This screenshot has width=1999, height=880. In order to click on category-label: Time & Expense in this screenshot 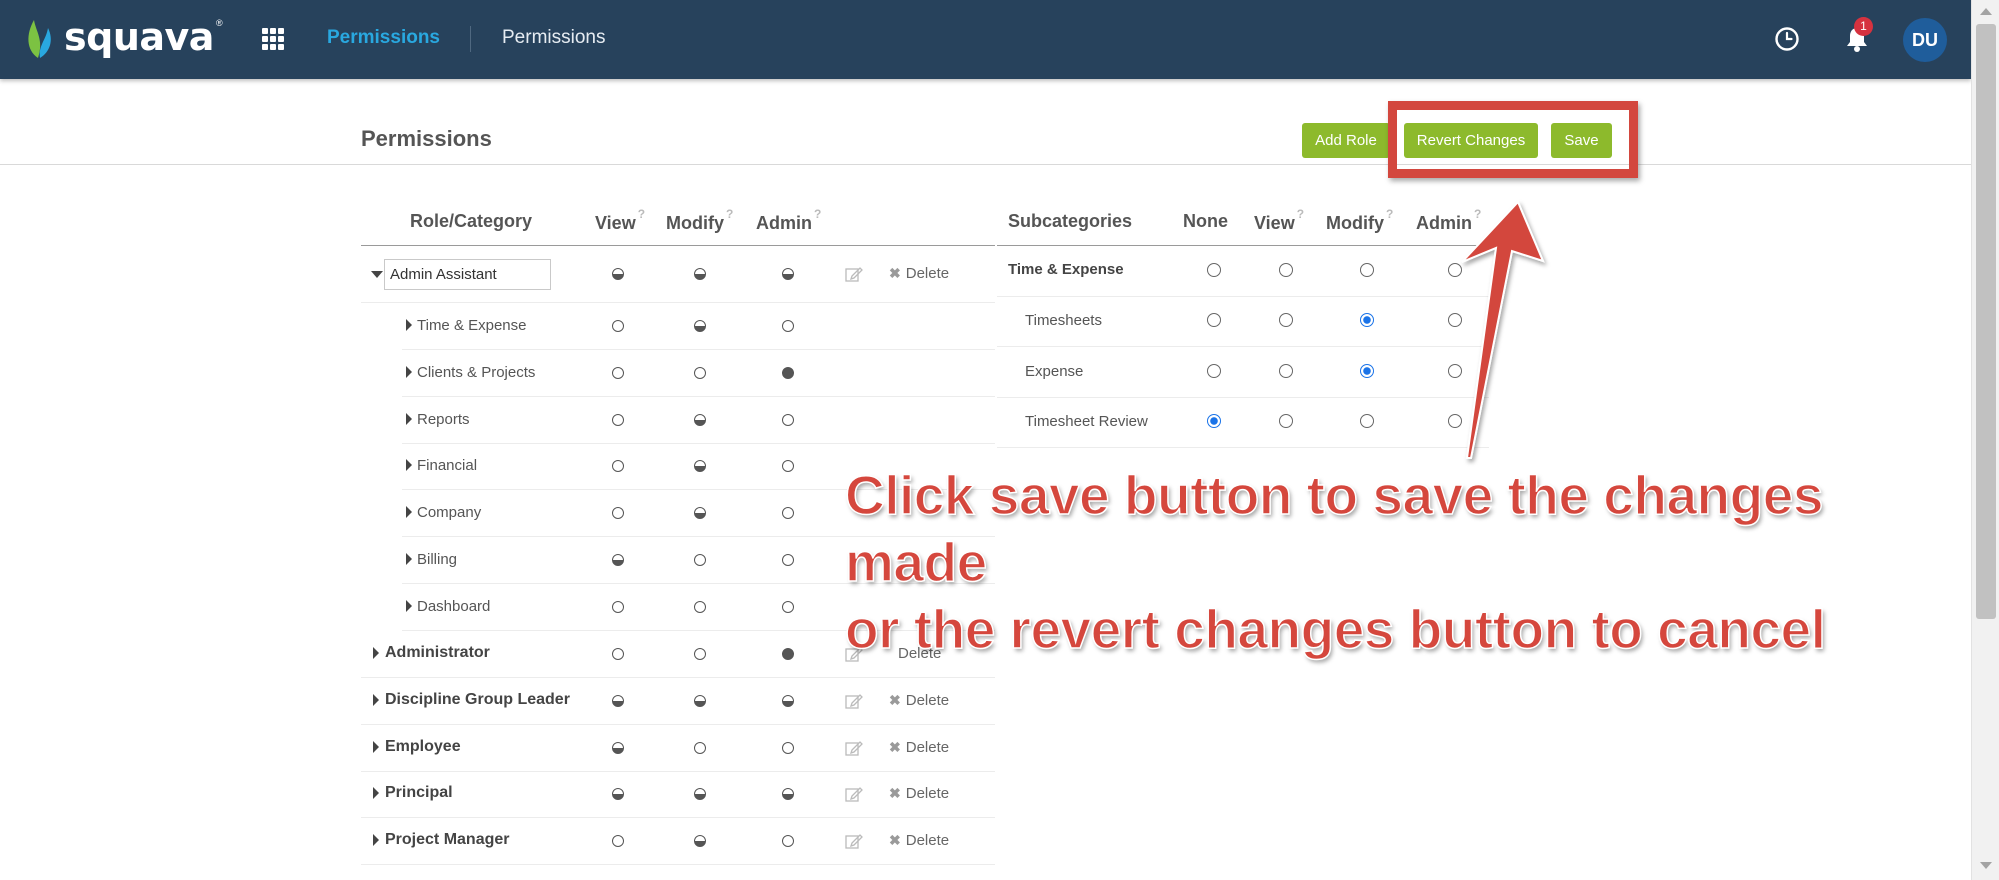, I will do `click(472, 325)`.